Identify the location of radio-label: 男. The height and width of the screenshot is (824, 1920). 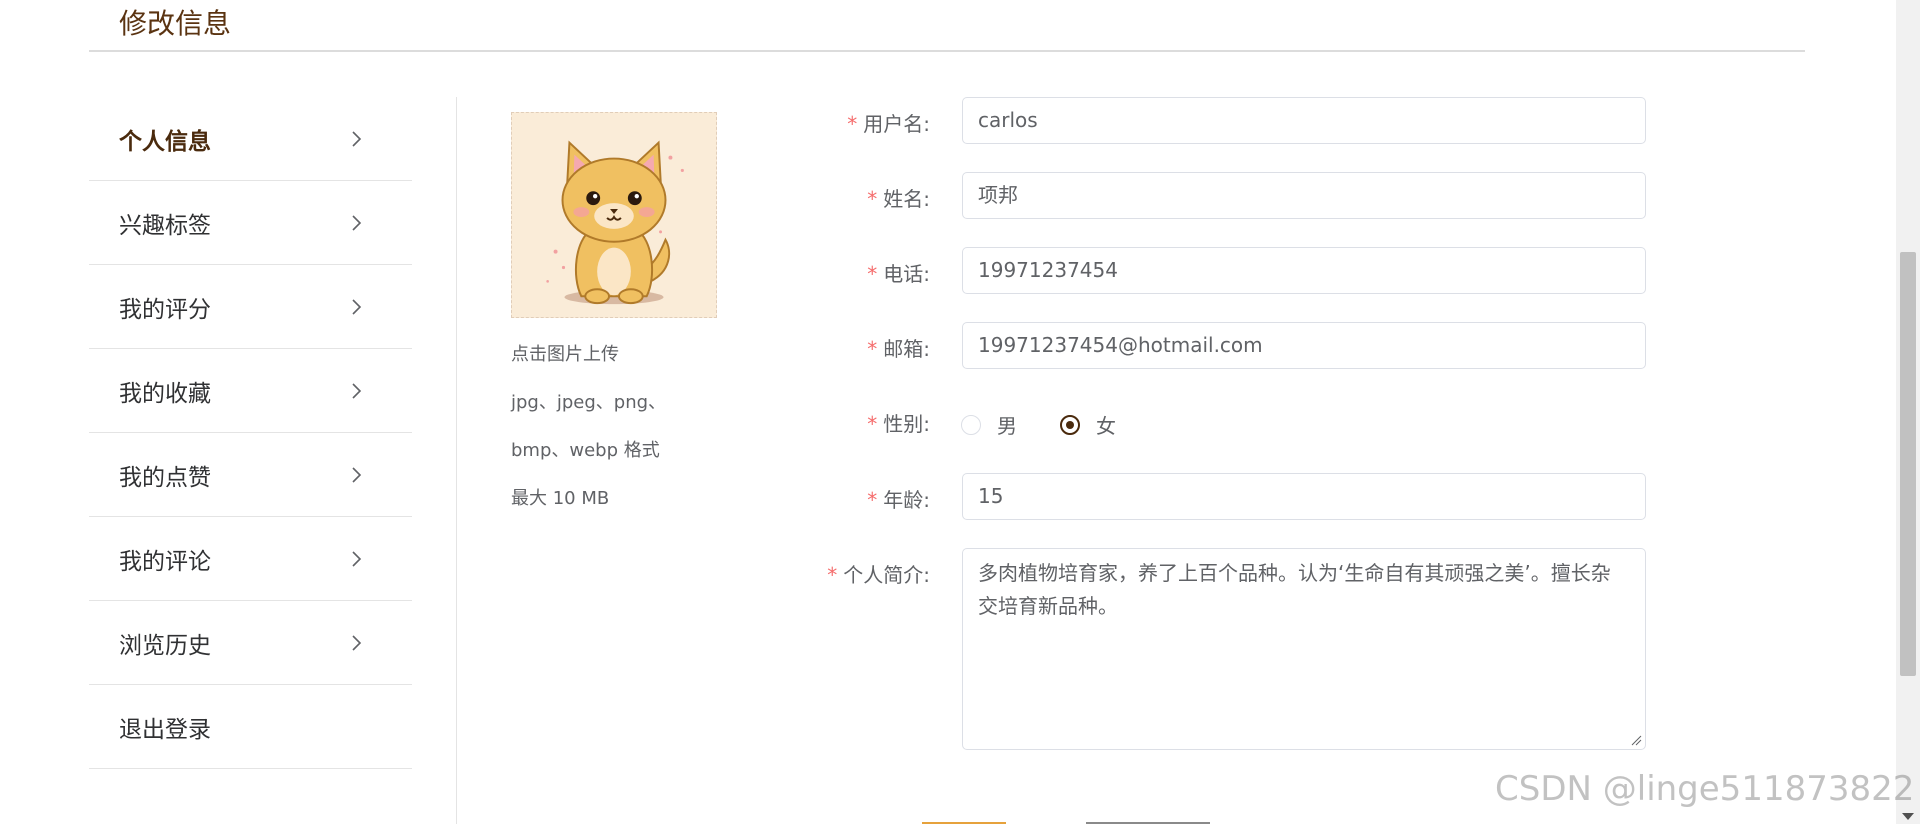
(1007, 426).